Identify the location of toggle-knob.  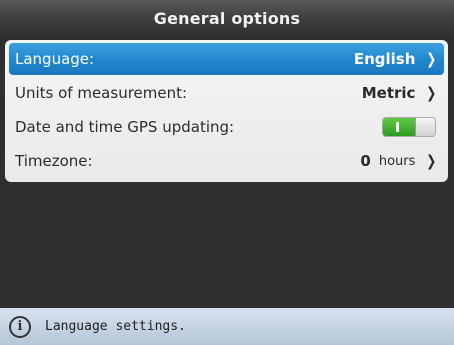
(425, 127).